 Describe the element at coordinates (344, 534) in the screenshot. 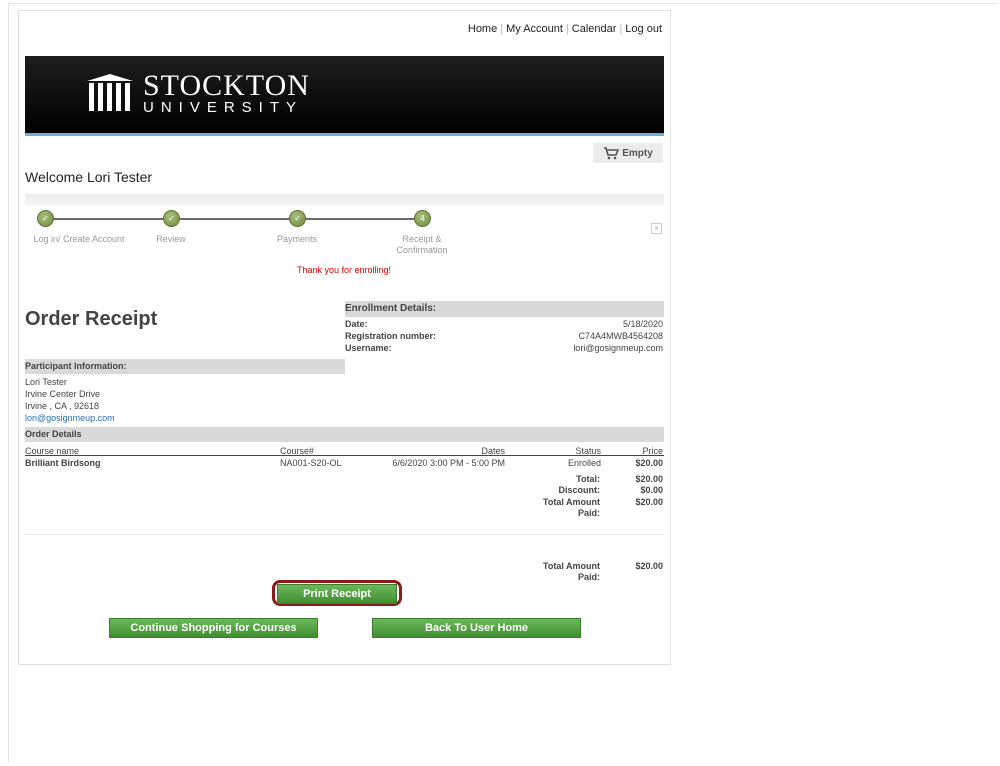

I see `summary-divider` at that location.